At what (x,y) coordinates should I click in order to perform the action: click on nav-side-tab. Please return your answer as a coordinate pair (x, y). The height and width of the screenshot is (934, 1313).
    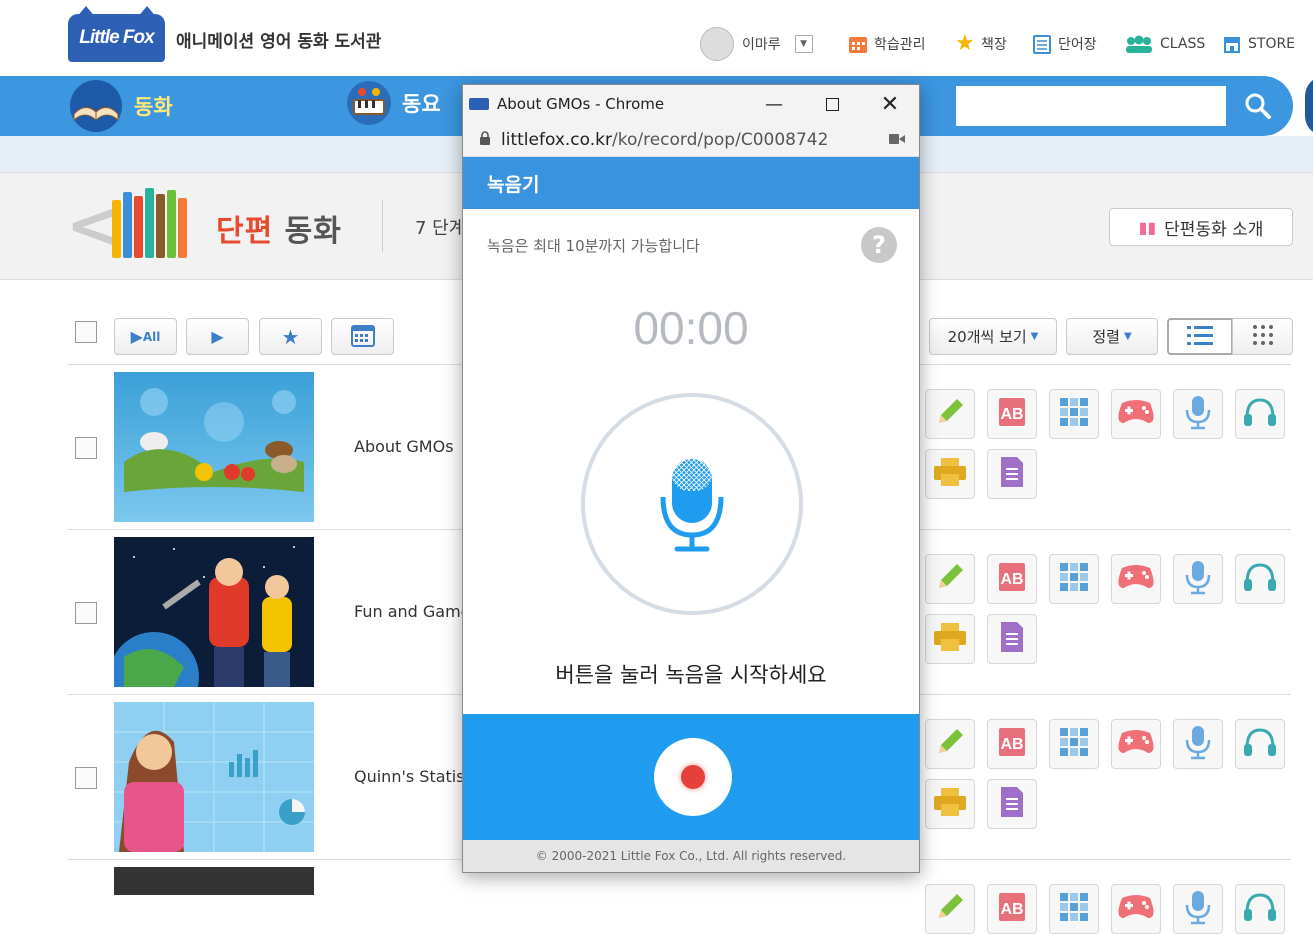
    Looking at the image, I should click on (1309, 106).